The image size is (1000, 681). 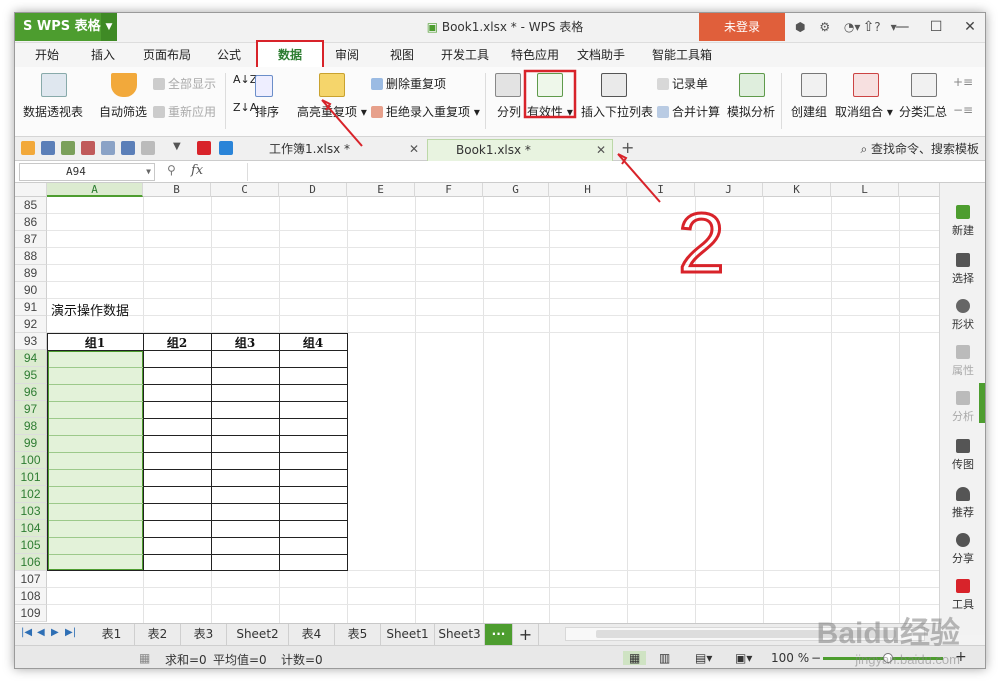 I want to click on skin-icon: ⬢, so click(x=800, y=27).